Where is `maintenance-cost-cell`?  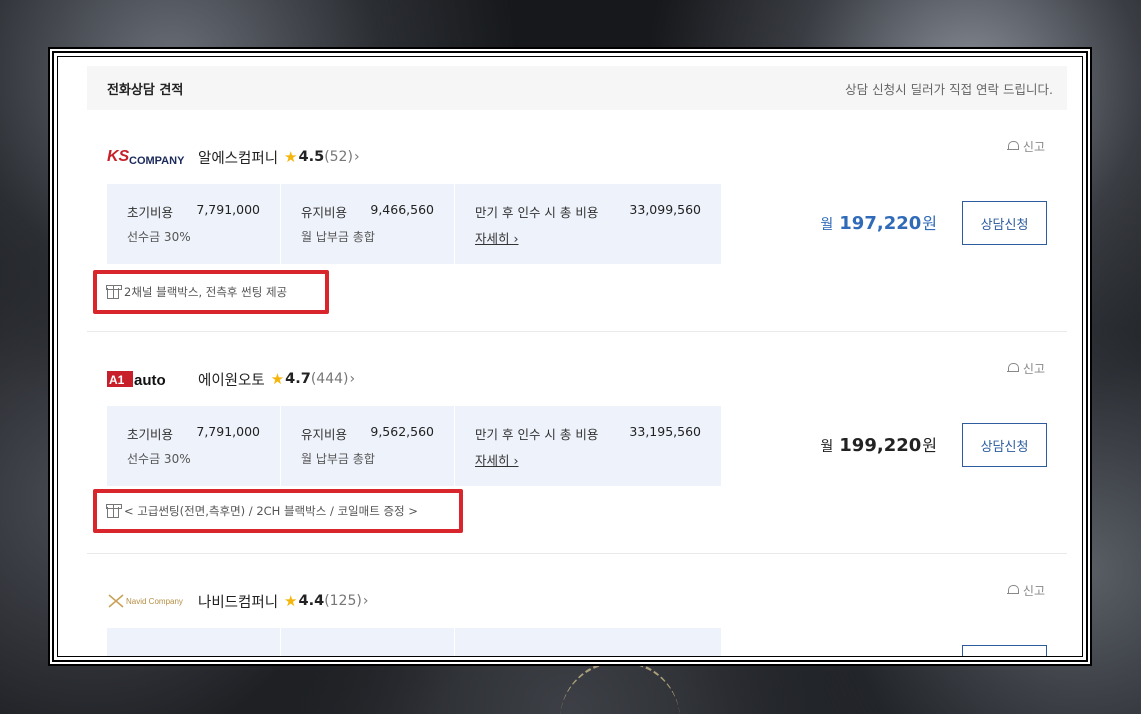 maintenance-cost-cell is located at coordinates (367, 642).